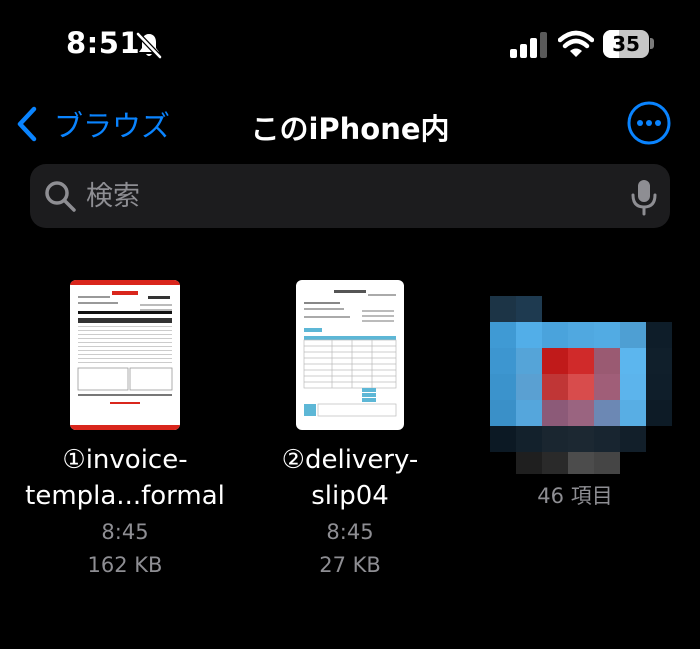  What do you see at coordinates (346, 196) in the screenshot?
I see `search-input` at bounding box center [346, 196].